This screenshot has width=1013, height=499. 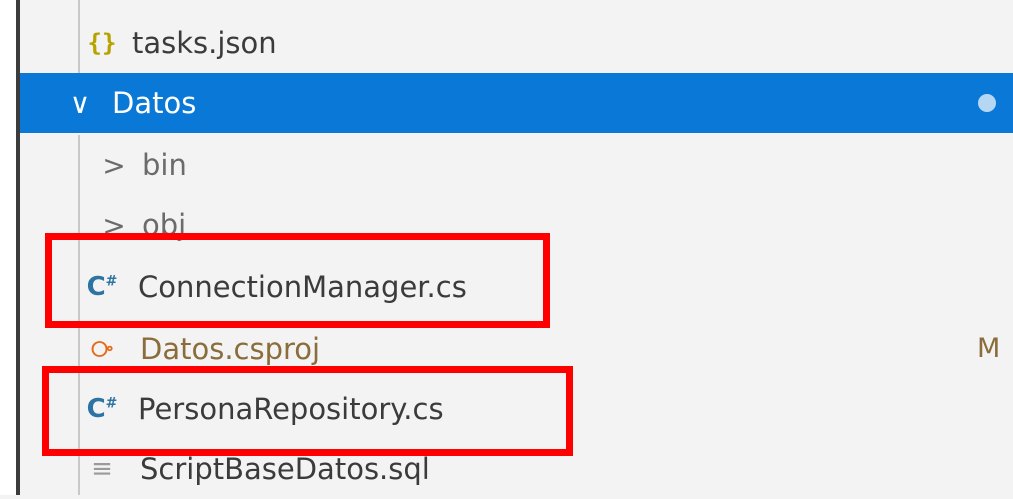 I want to click on json-braces-icon: {}, so click(x=102, y=43).